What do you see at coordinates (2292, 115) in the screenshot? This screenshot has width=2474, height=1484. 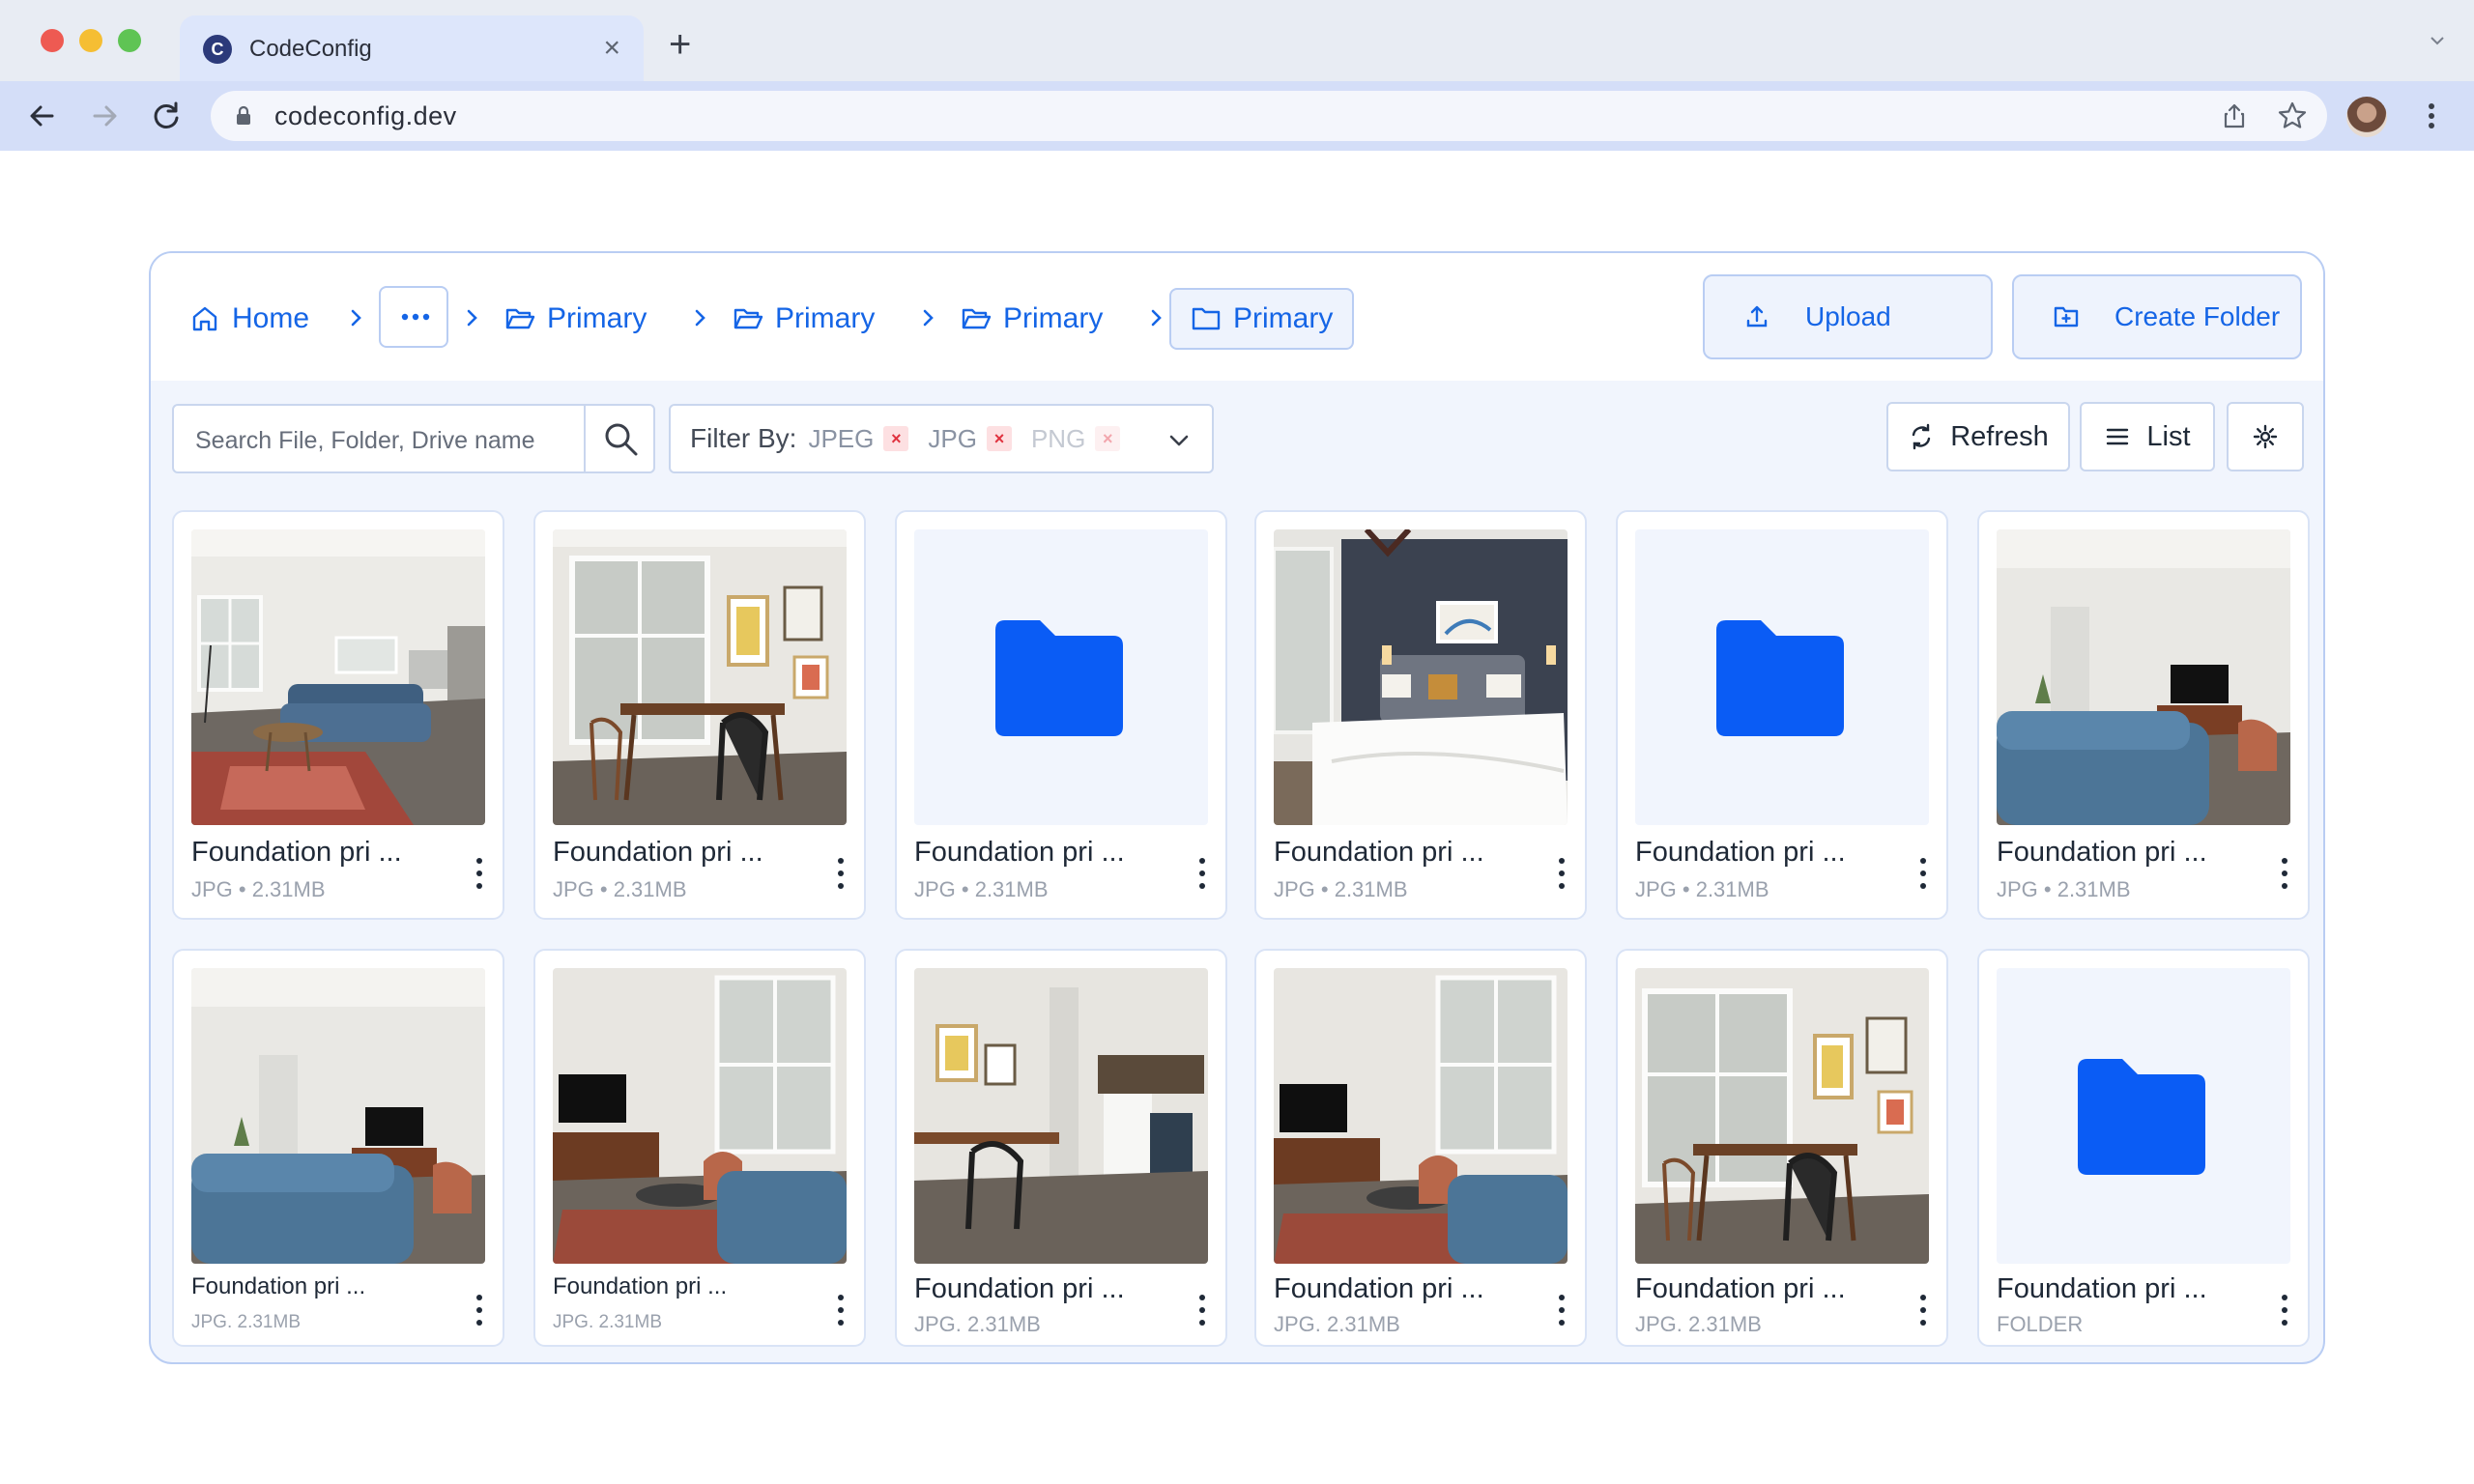 I see `bookmark-star-icon` at bounding box center [2292, 115].